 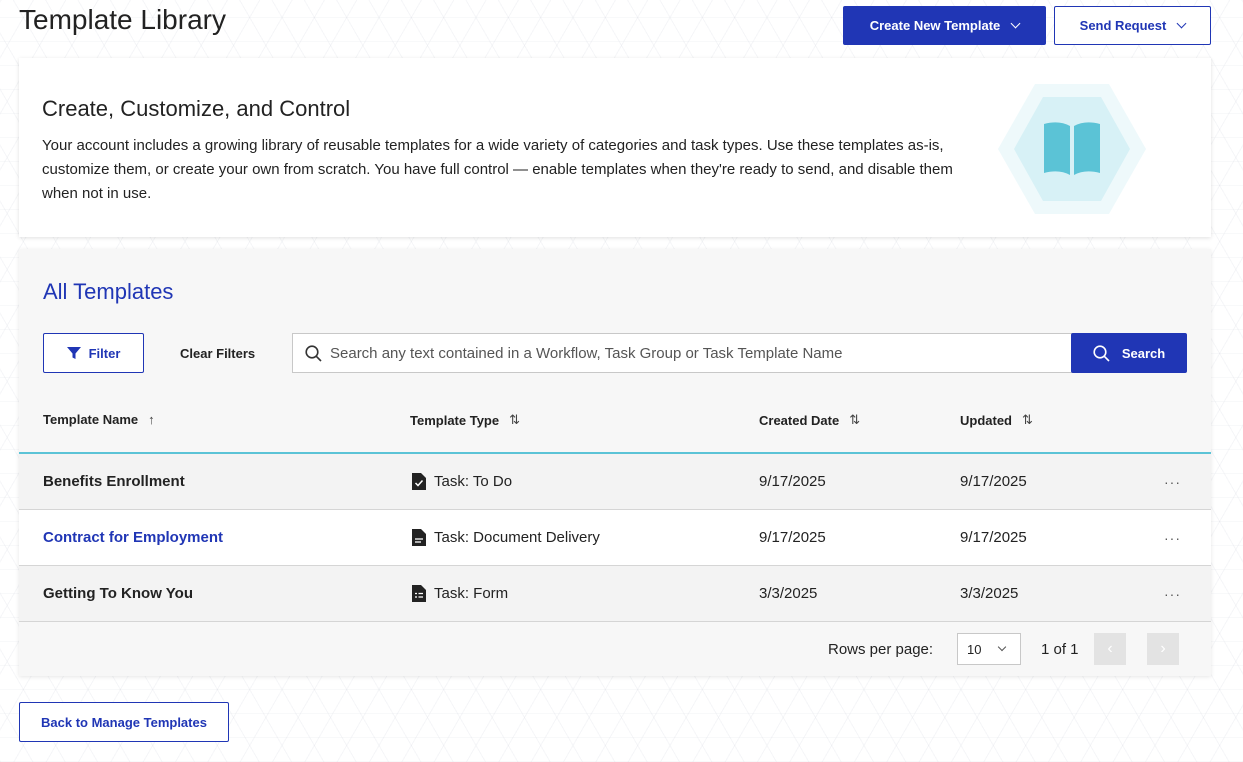 I want to click on document-delivery-icon, so click(x=419, y=537).